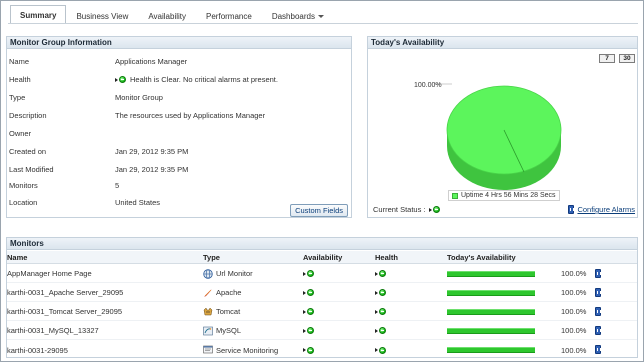 This screenshot has height=362, width=644. I want to click on mysql-icon, so click(208, 330).